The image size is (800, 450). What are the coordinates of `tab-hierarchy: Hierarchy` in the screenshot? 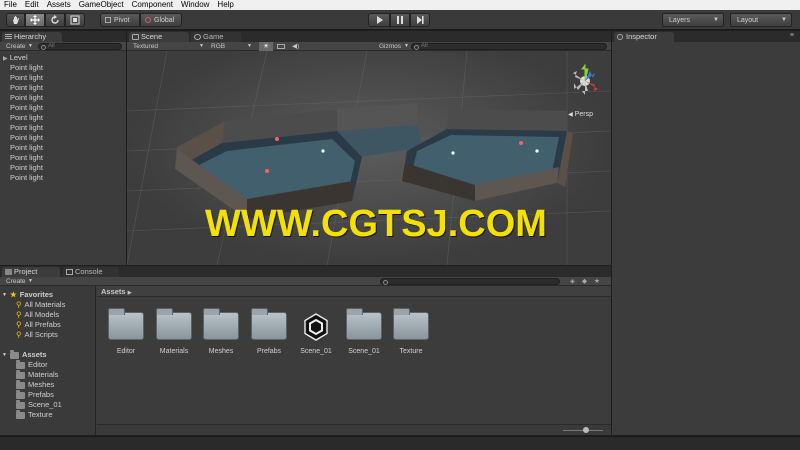 It's located at (32, 37).